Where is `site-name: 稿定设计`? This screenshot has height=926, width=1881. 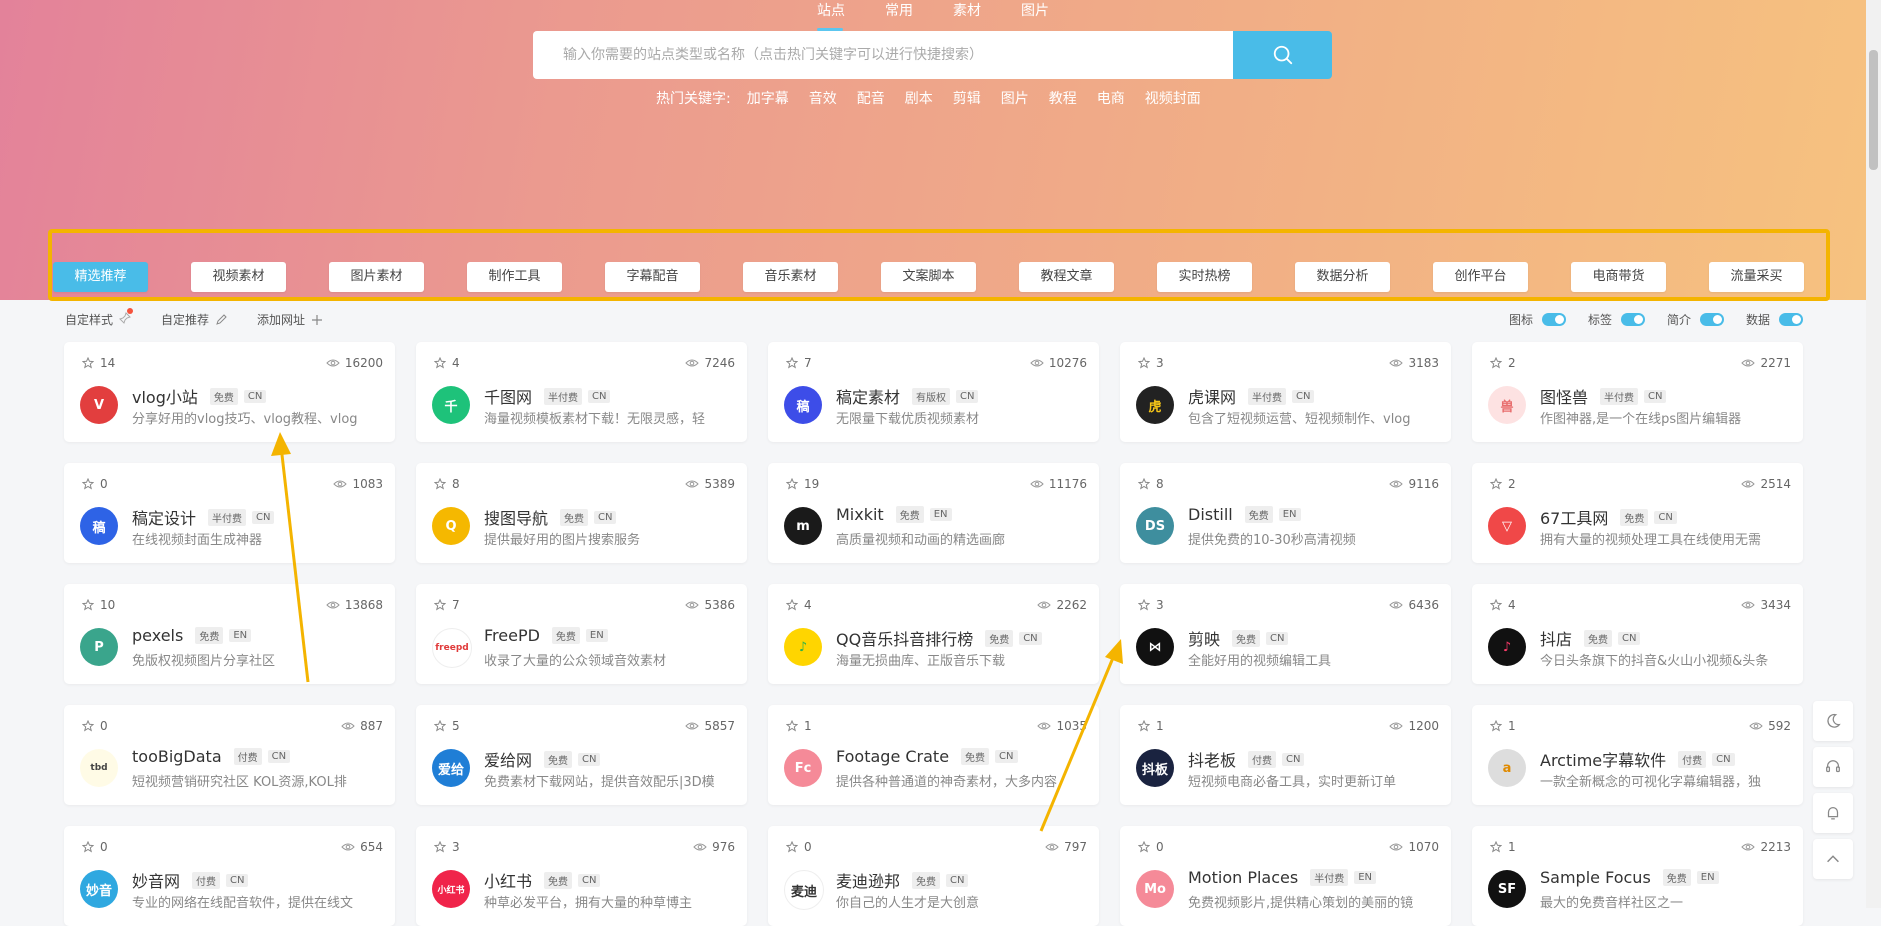 site-name: 稿定设计 is located at coordinates (164, 517).